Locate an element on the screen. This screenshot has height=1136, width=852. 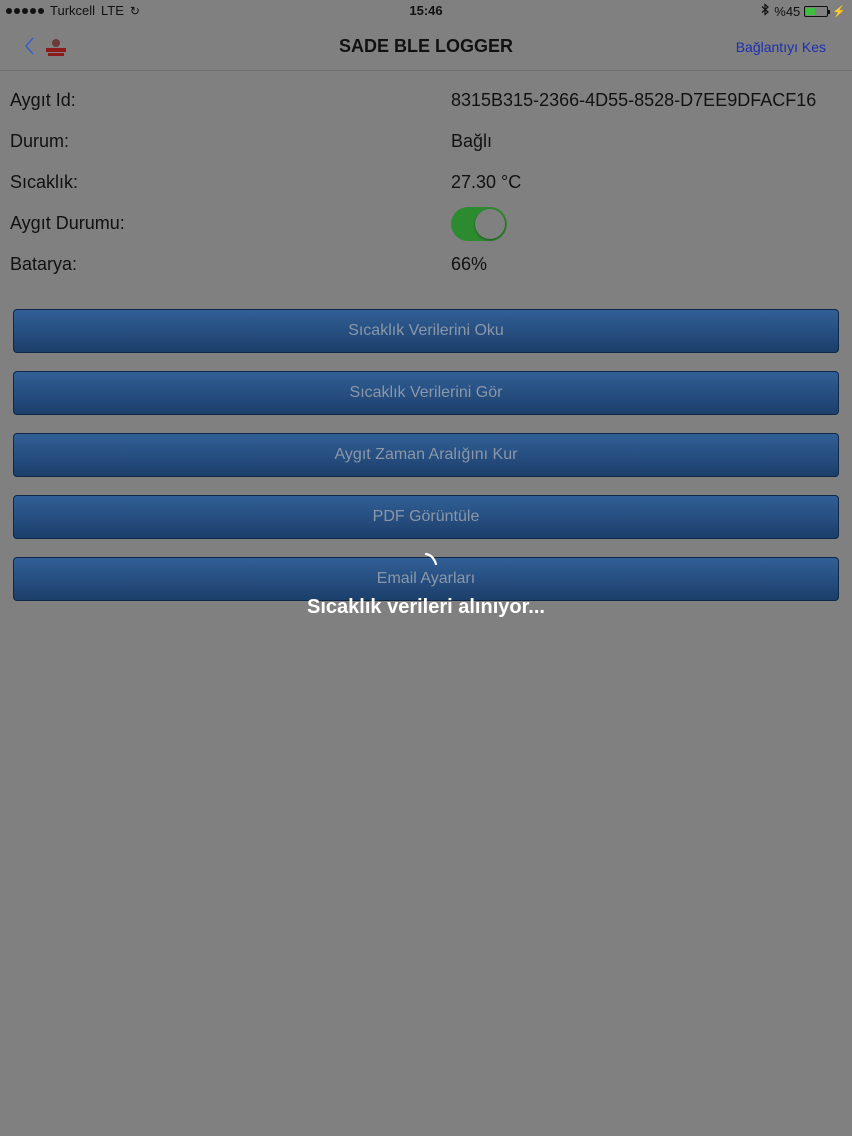
connection-status-row: Durum: Bağlı is located at coordinates (426, 141).